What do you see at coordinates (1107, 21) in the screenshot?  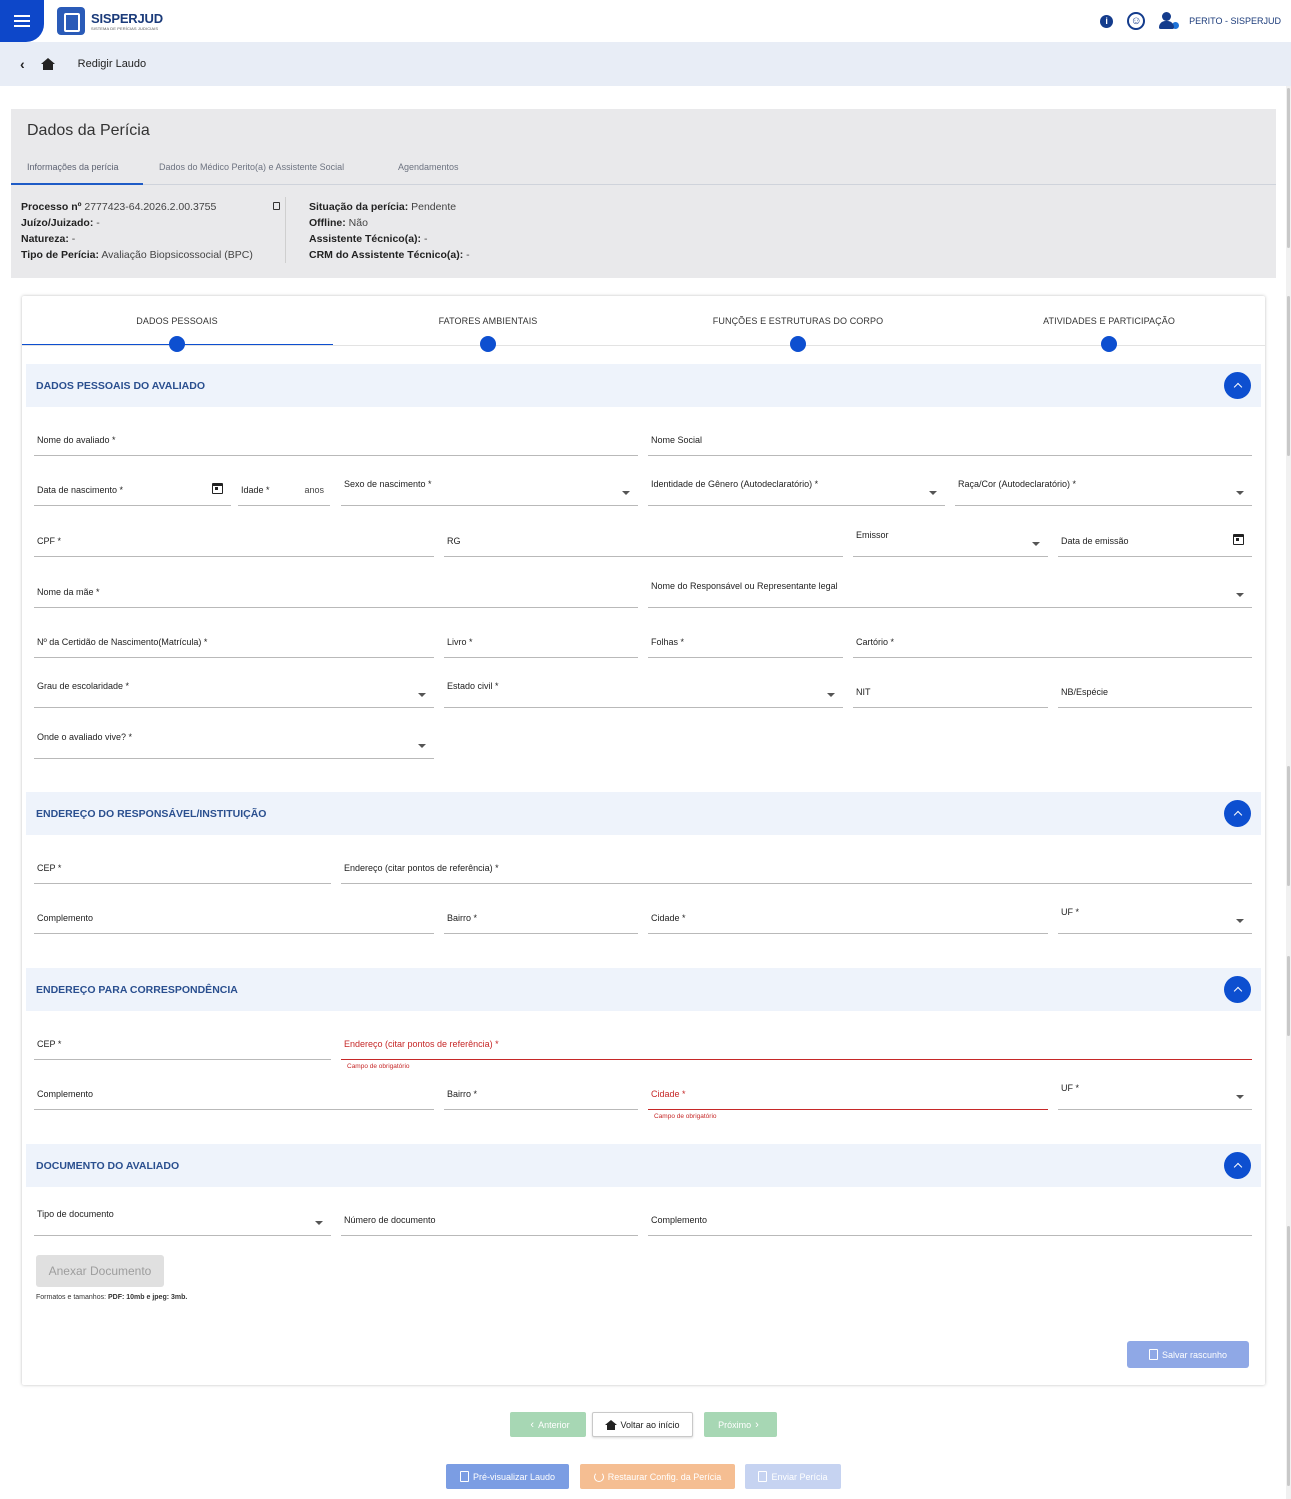 I see `info-icon: i` at bounding box center [1107, 21].